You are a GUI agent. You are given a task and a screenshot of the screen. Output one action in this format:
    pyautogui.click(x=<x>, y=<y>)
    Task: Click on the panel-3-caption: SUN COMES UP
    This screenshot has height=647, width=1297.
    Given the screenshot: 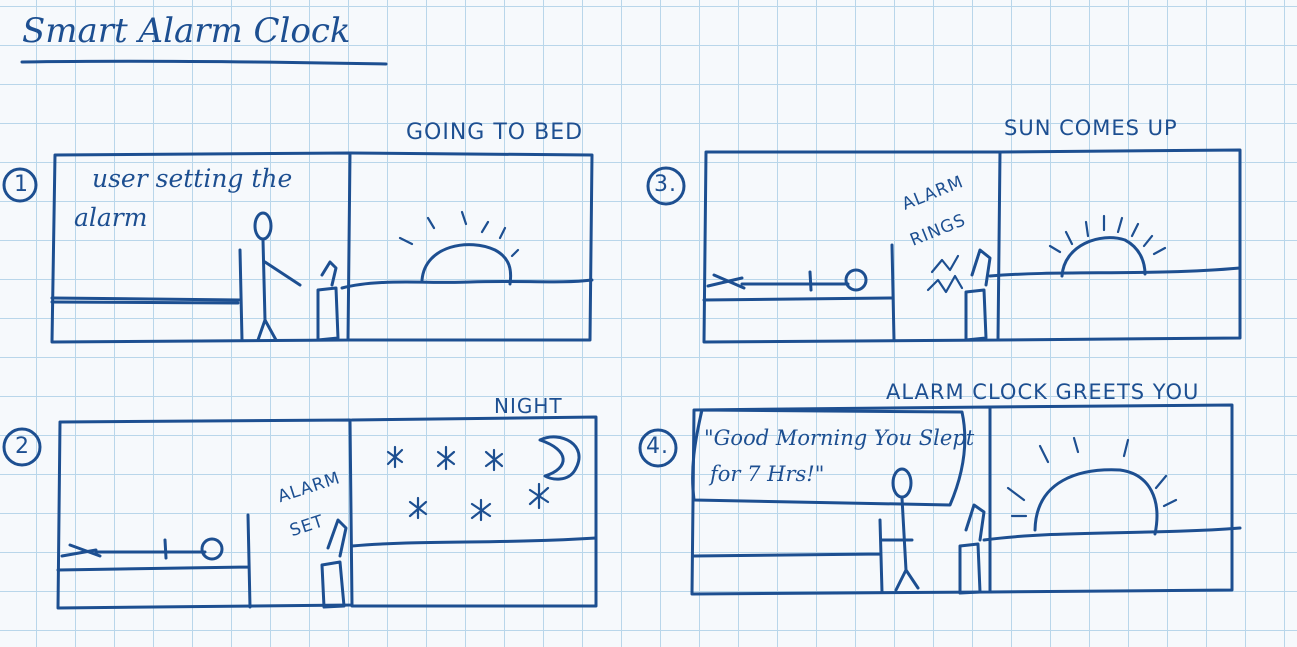 What is the action you would take?
    pyautogui.click(x=1091, y=128)
    